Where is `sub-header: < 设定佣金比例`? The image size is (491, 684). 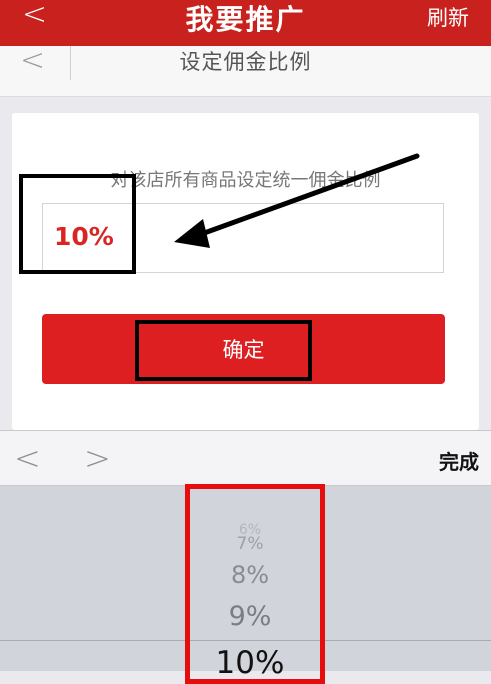 sub-header: < 设定佣金比例 is located at coordinates (245, 71).